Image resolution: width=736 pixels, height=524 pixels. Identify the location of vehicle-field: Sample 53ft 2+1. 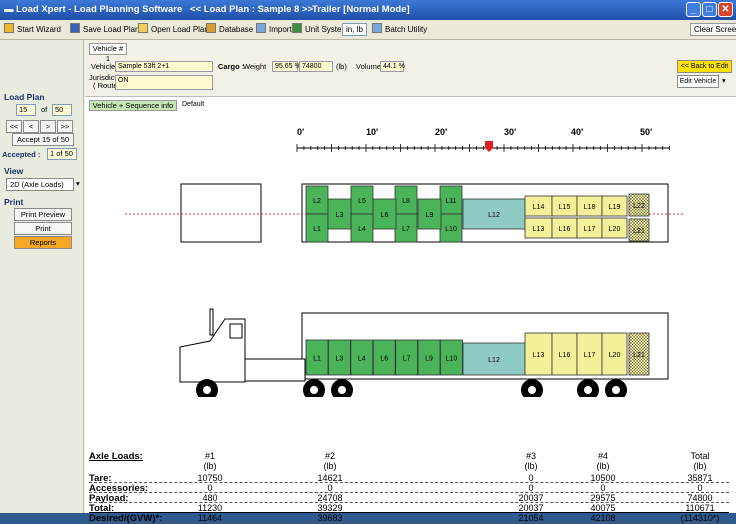
(164, 66).